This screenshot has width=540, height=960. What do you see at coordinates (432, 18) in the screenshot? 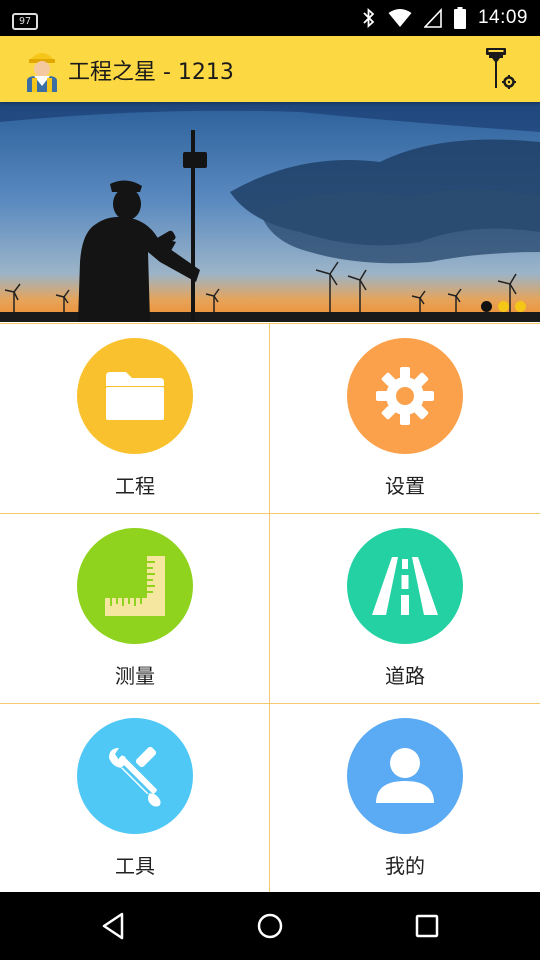
I see `signal-icon` at bounding box center [432, 18].